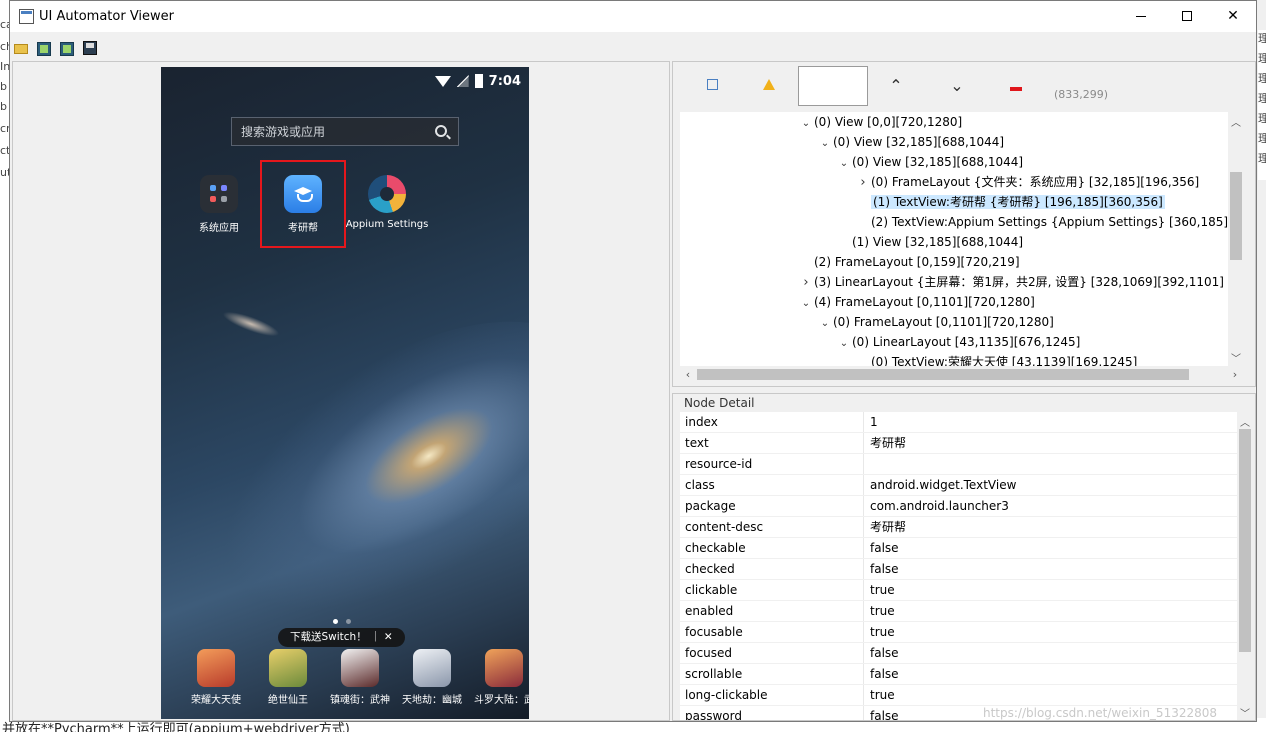 This screenshot has height=732, width=1266. Describe the element at coordinates (712, 87) in the screenshot. I see `expand-all-button` at that location.